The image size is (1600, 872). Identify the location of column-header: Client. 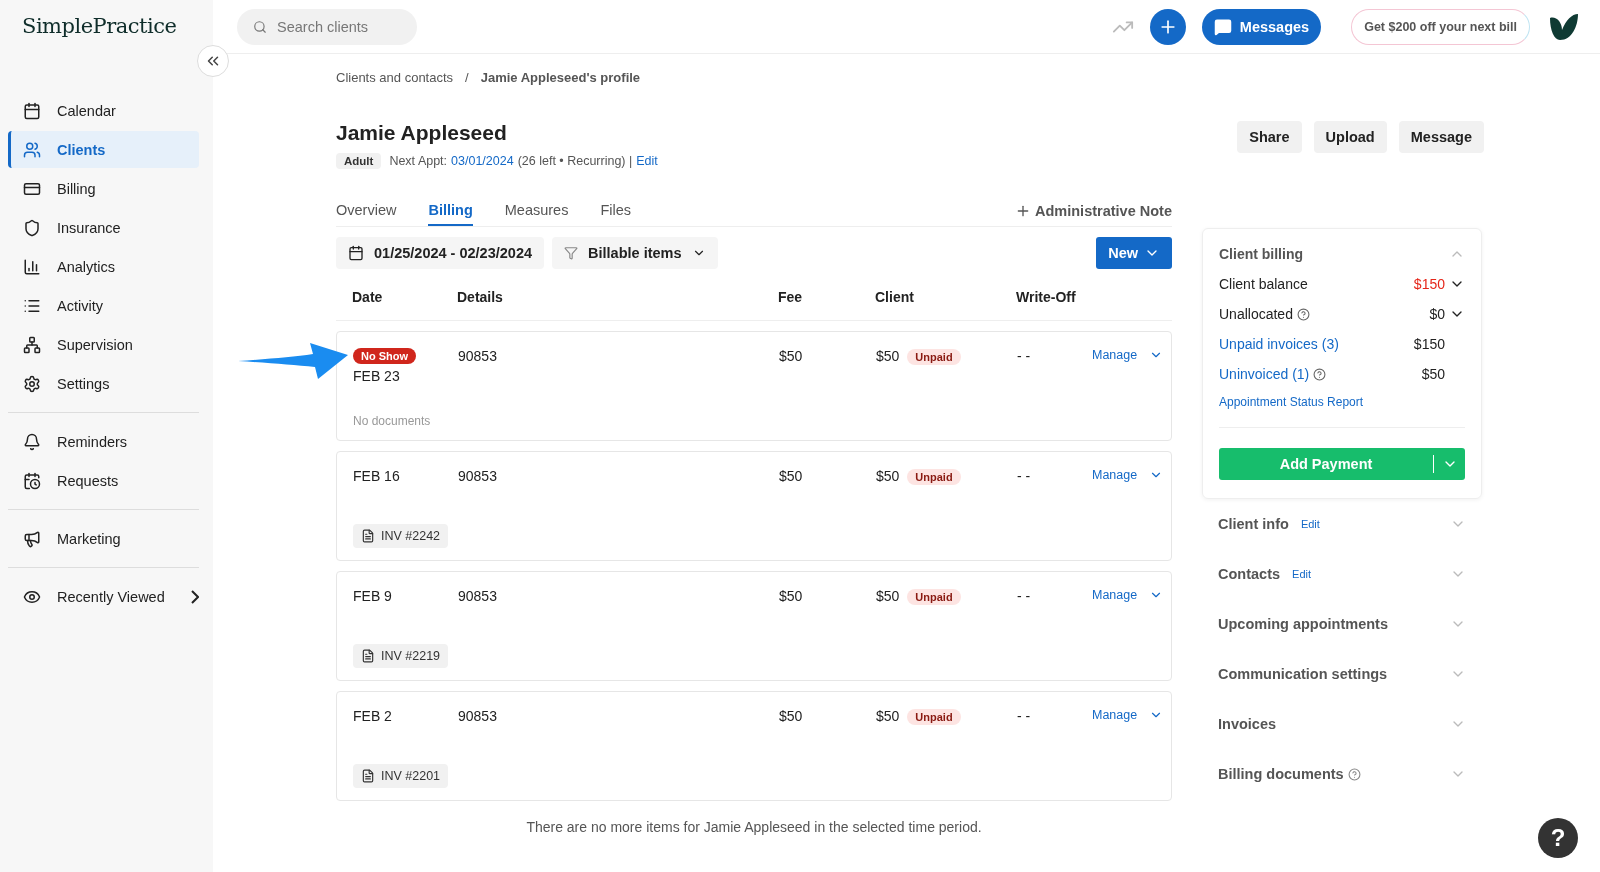
(895, 296).